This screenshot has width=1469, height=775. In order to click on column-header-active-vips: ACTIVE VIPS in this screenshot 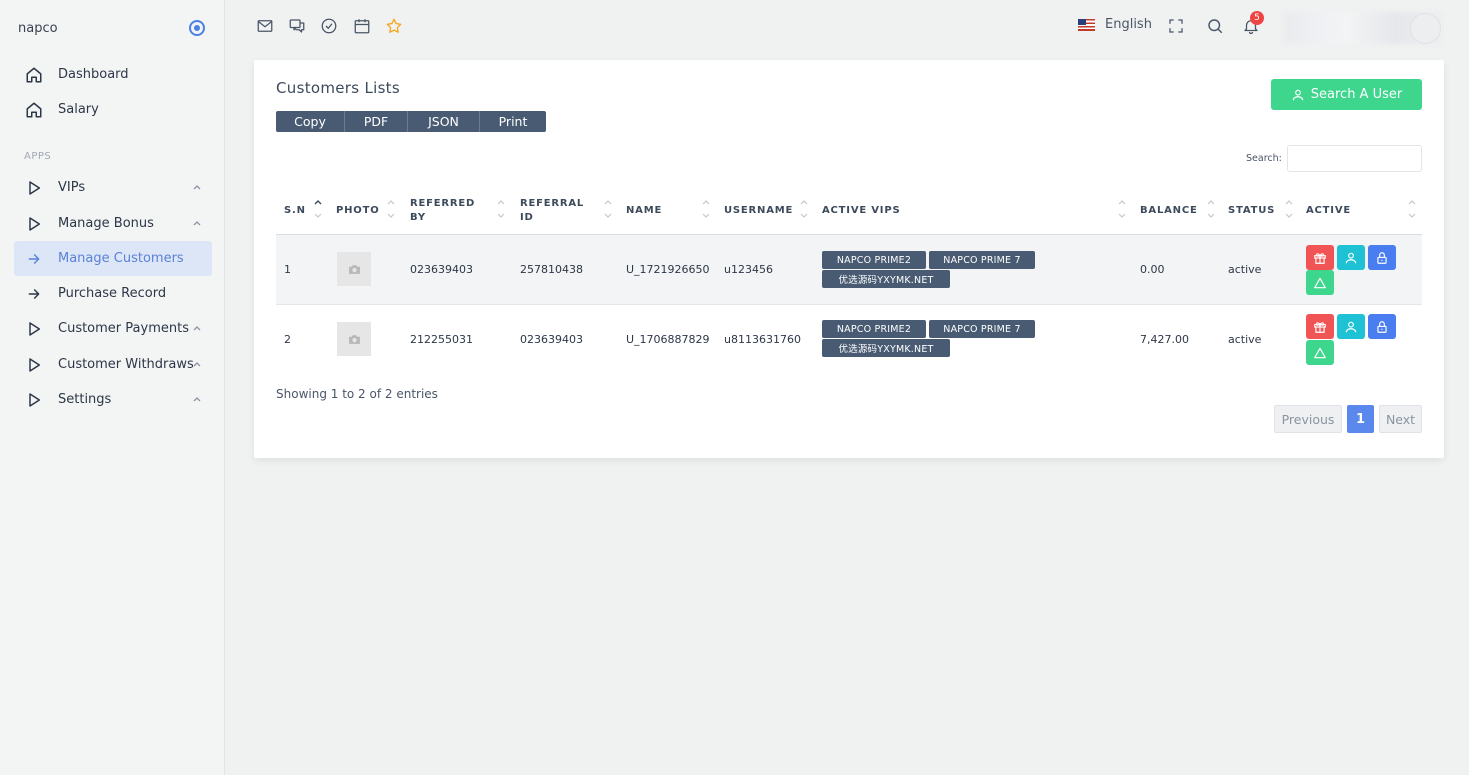, I will do `click(861, 211)`.